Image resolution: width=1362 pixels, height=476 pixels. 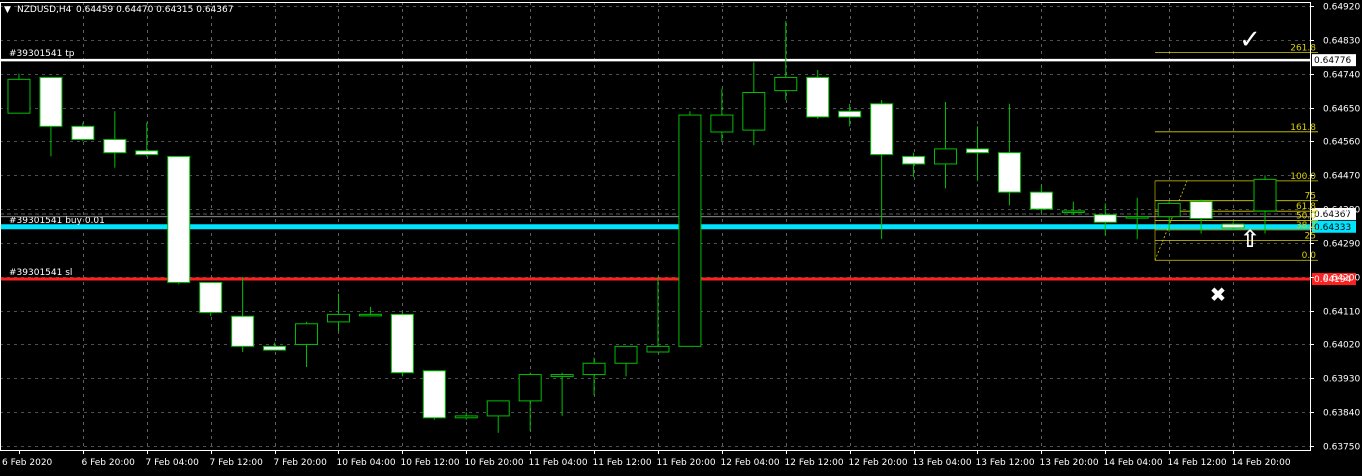 I want to click on x-tick-label: 12 Feb 04:00, so click(x=750, y=463).